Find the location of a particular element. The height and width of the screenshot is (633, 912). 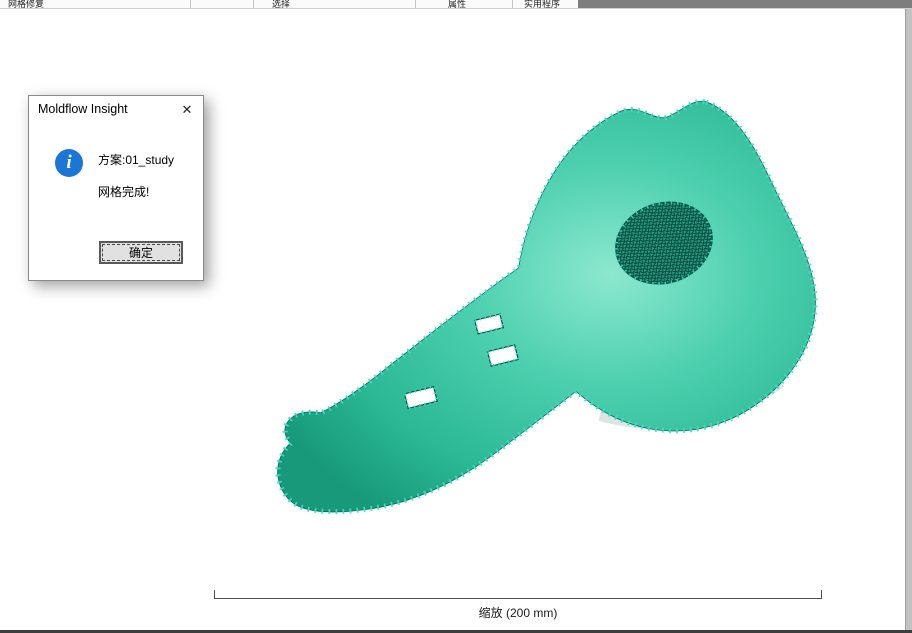

scale-line is located at coordinates (518, 598).